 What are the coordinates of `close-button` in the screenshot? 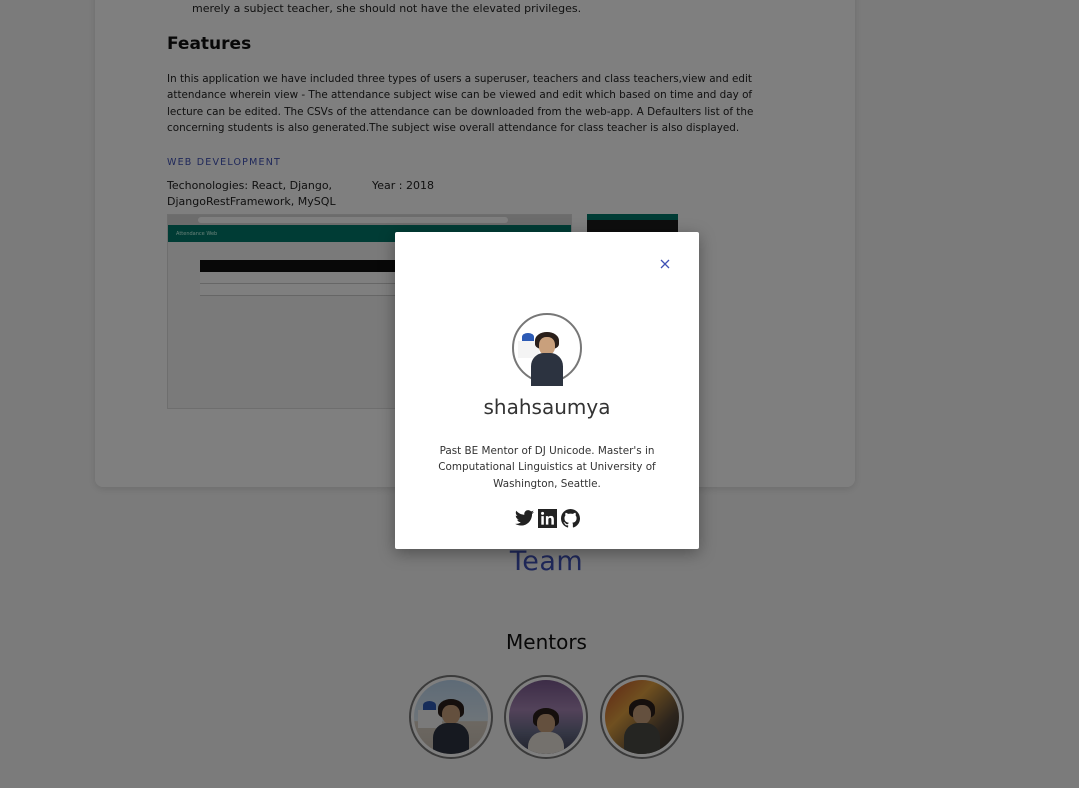 It's located at (665, 264).